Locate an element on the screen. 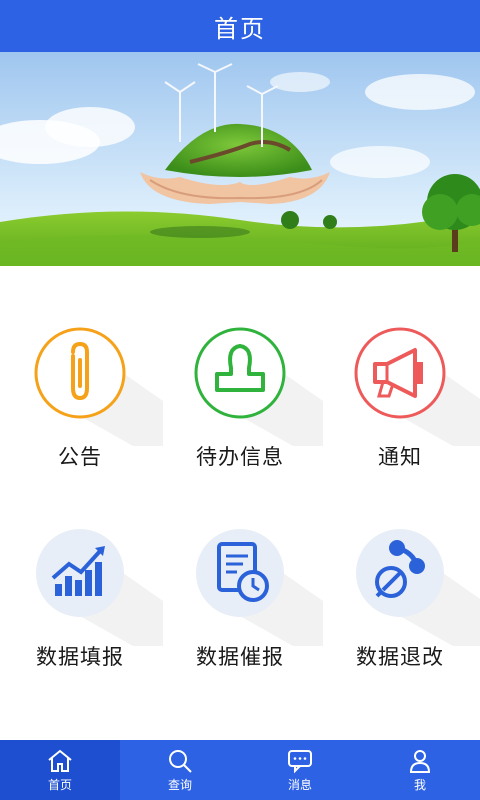 This screenshot has width=480, height=800. search-icon is located at coordinates (180, 761).